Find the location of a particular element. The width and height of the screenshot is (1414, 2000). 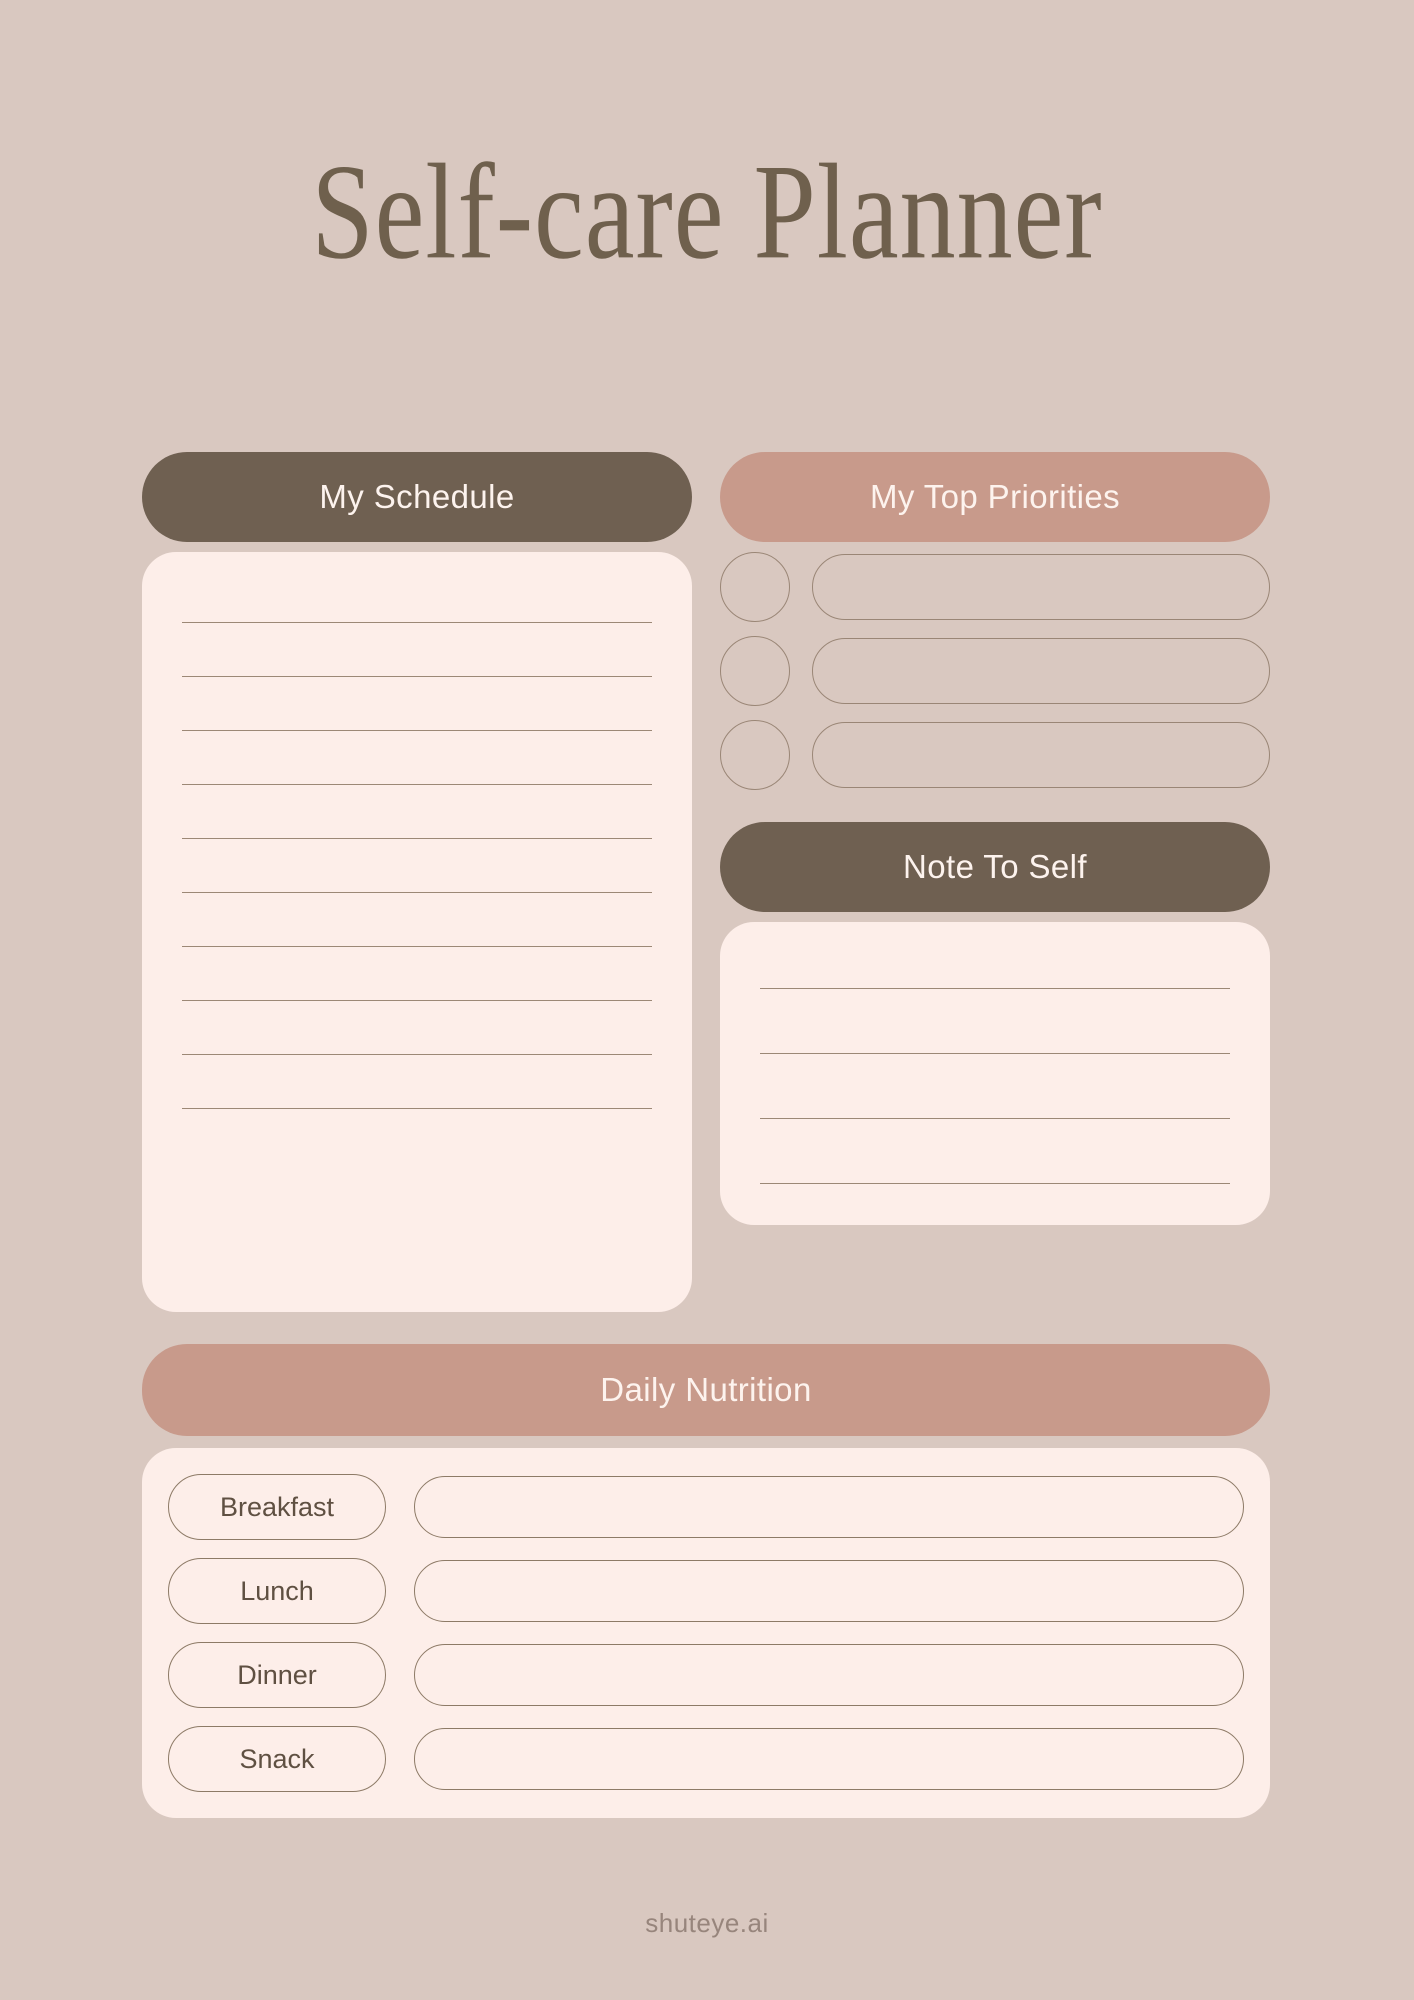

meal-row: Snack is located at coordinates (706, 1759).